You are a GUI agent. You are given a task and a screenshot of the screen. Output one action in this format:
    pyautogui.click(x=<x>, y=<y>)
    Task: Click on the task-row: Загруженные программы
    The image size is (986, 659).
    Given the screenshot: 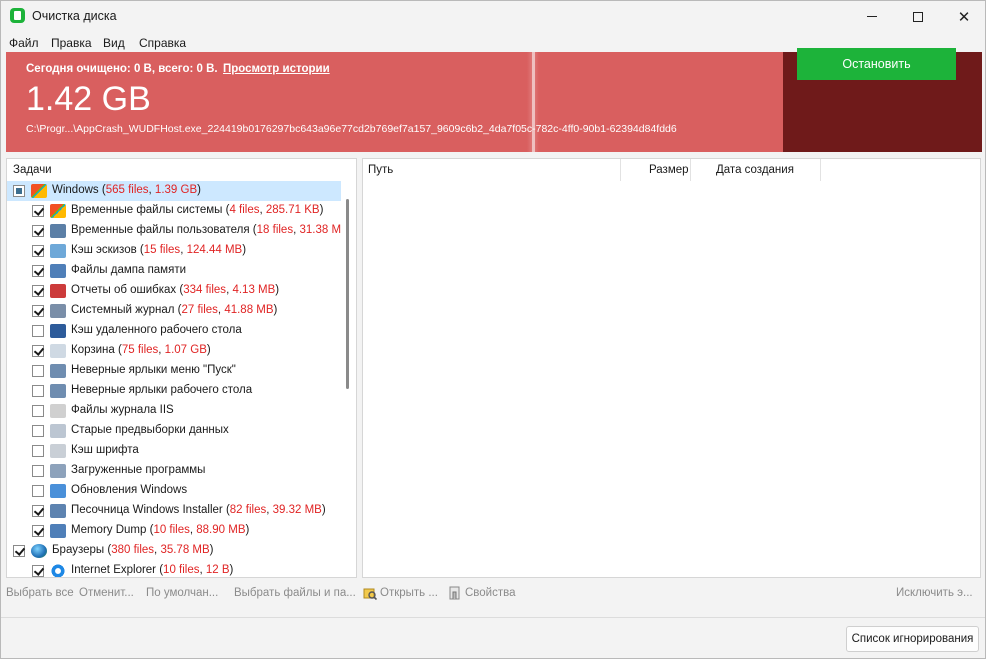 What is the action you would take?
    pyautogui.click(x=174, y=471)
    